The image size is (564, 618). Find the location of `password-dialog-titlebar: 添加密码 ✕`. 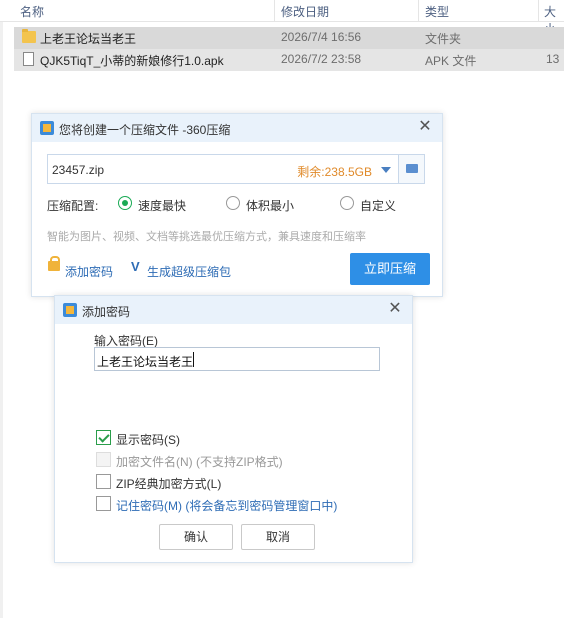

password-dialog-titlebar: 添加密码 ✕ is located at coordinates (233, 310).